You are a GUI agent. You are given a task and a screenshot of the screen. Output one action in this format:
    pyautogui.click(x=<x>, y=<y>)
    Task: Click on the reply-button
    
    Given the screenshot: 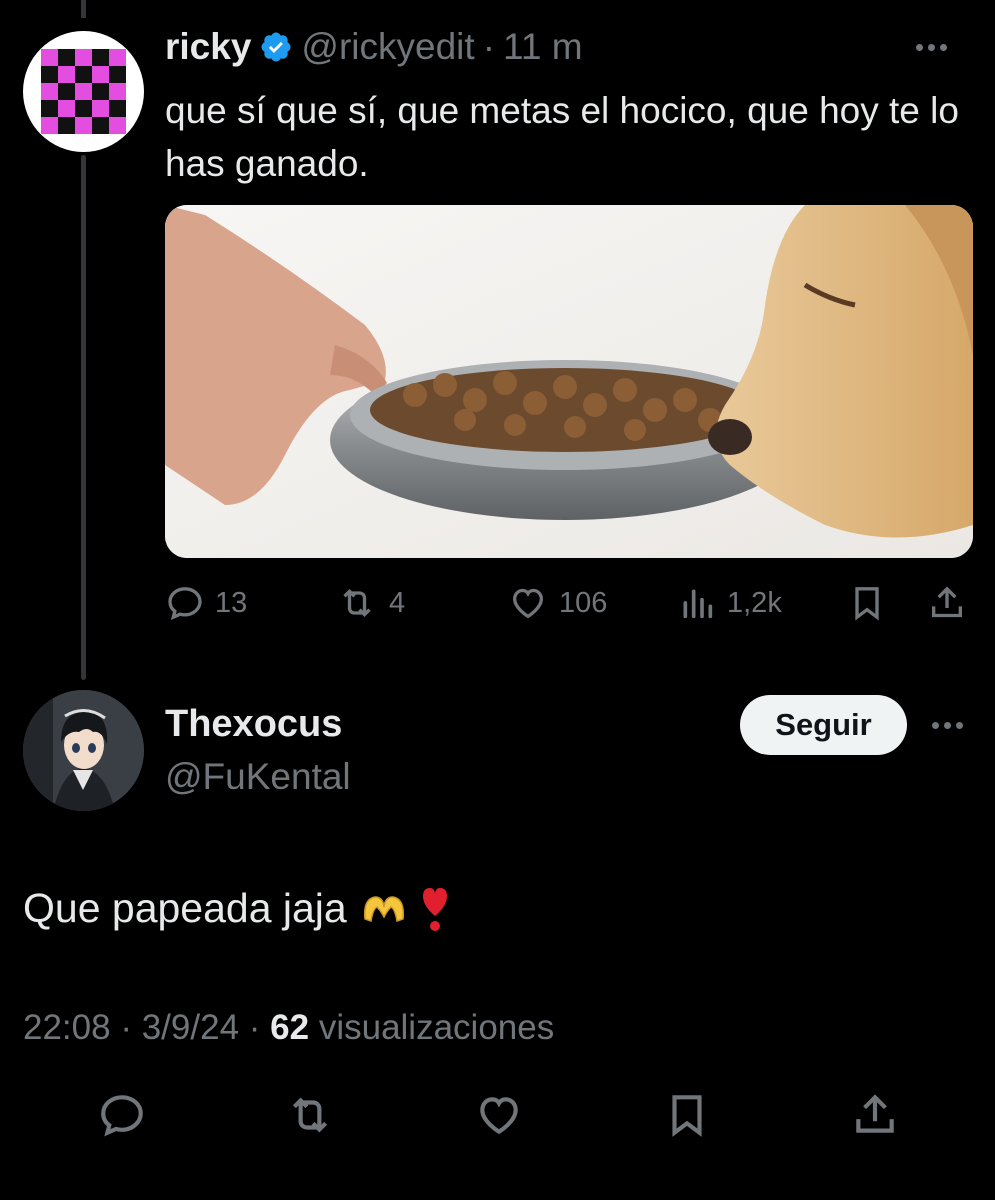 What is the action you would take?
    pyautogui.click(x=122, y=1117)
    